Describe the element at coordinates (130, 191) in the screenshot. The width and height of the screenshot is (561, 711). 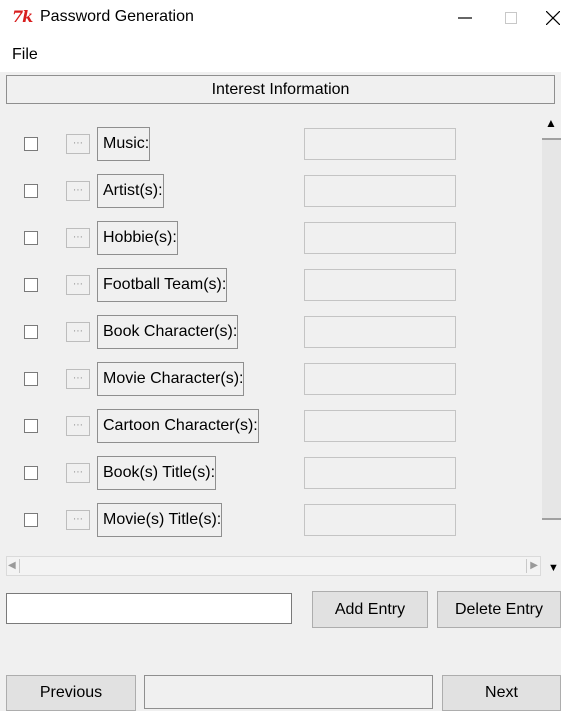
I see `interest-label: Artist(s):` at that location.